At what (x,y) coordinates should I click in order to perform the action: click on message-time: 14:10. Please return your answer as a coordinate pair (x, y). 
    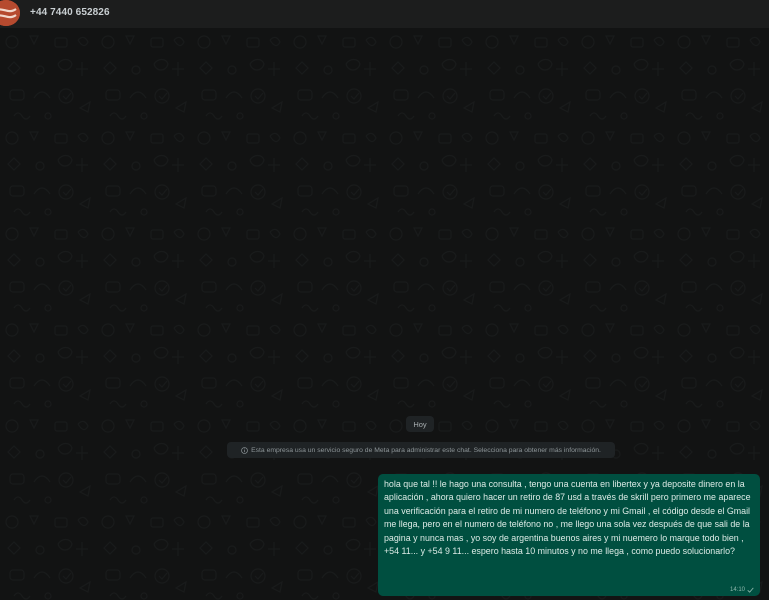
    Looking at the image, I should click on (737, 590).